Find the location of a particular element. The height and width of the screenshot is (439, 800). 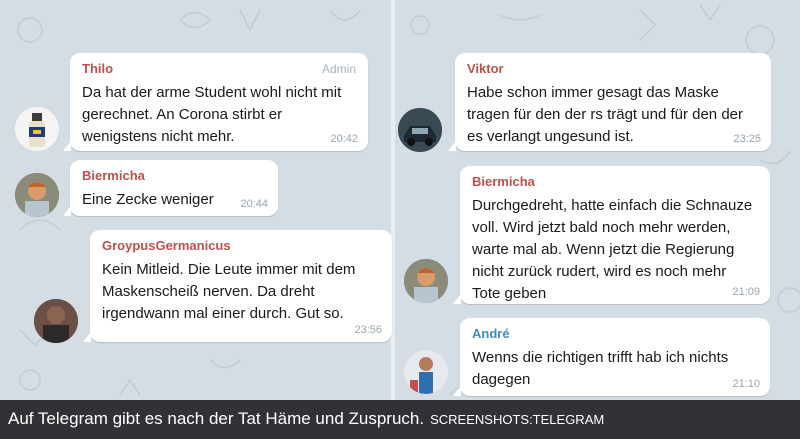

admin-badge: Admin is located at coordinates (338, 69).